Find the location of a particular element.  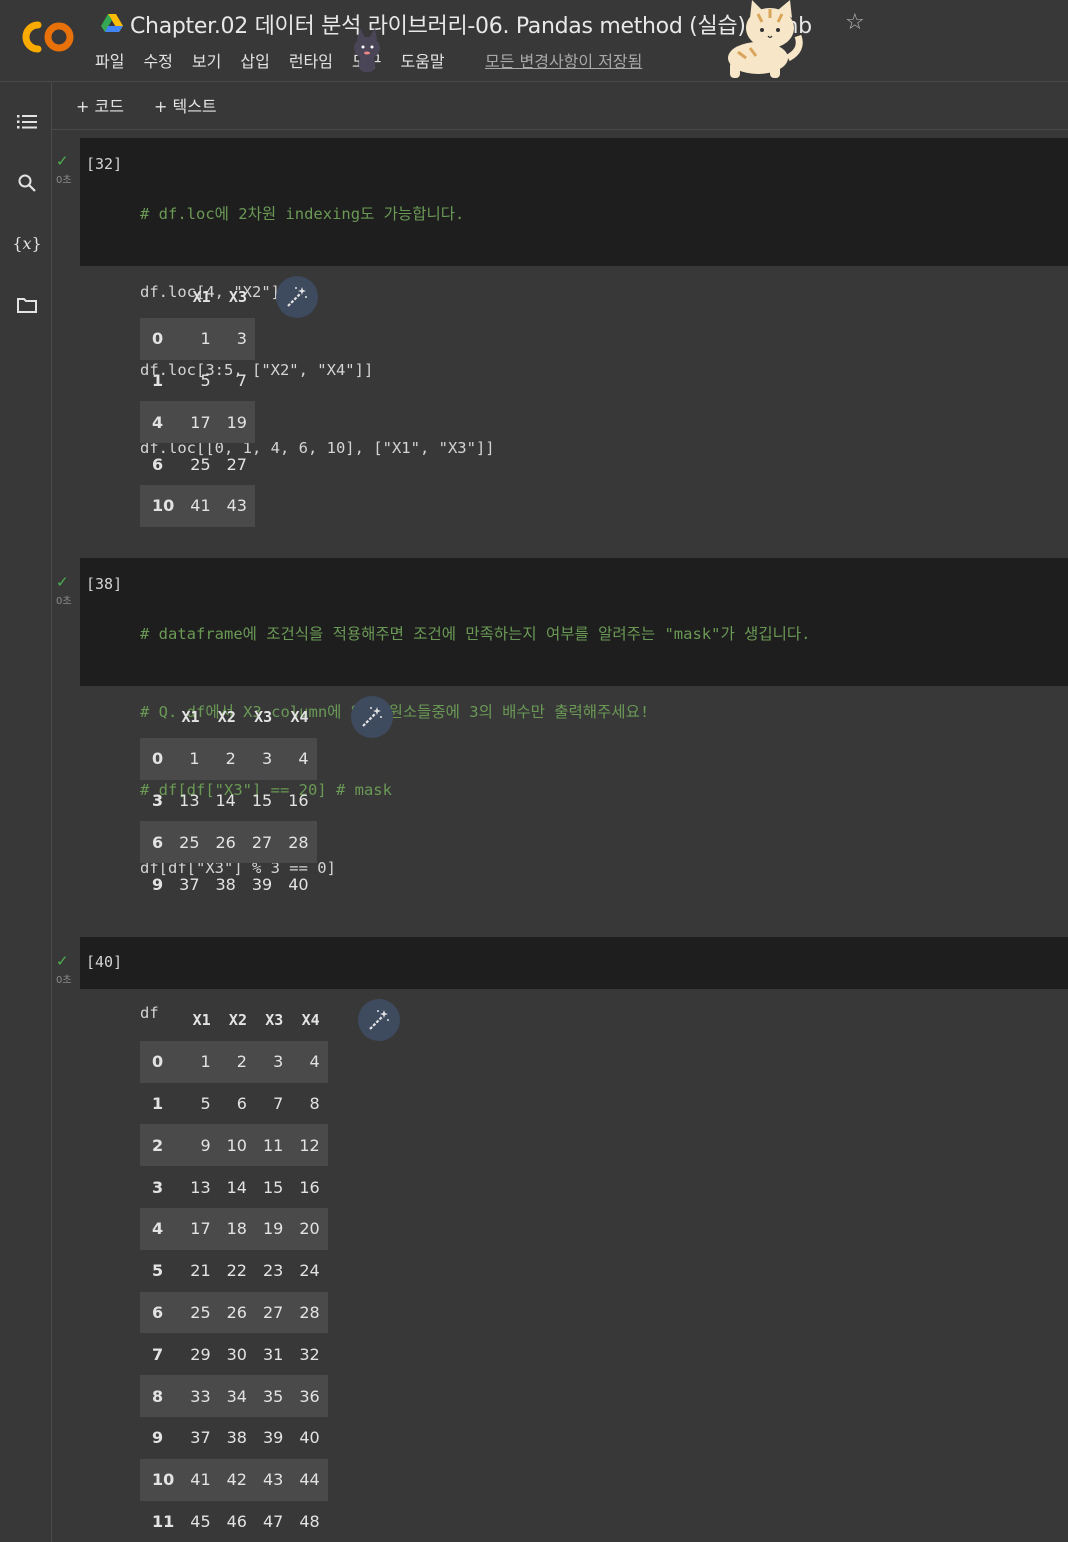

table-cell: 6 is located at coordinates (241, 1103).